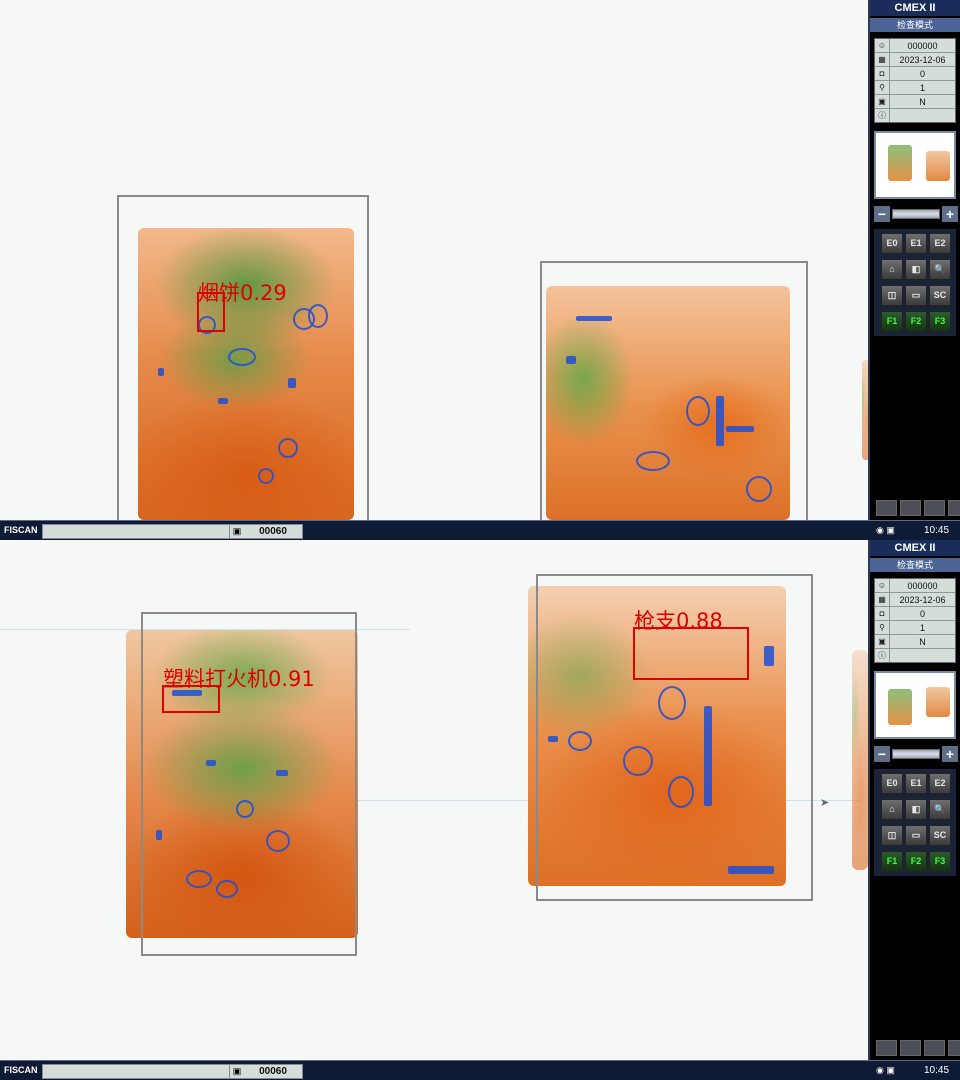 This screenshot has width=960, height=1080. Describe the element at coordinates (246, 374) in the screenshot. I see `xray-bag-image-left` at that location.